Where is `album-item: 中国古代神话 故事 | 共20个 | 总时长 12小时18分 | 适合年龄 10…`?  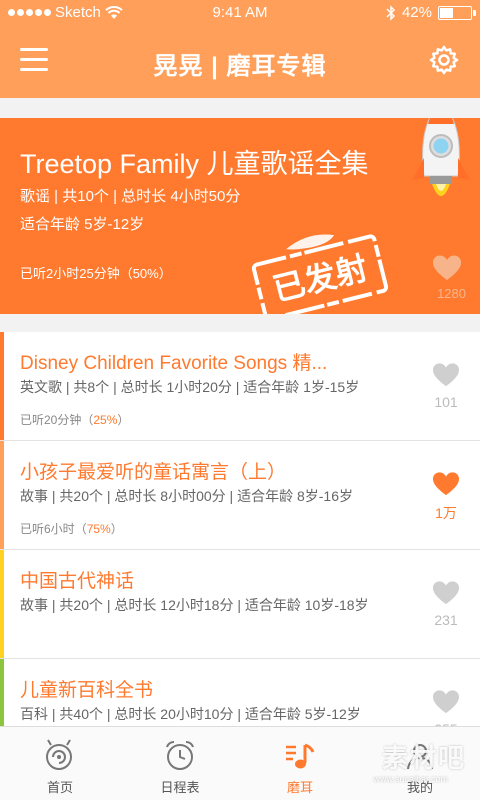 album-item: 中国古代神话 故事 | 共20个 | 总时长 12小时18分 | 适合年龄 10… is located at coordinates (240, 604).